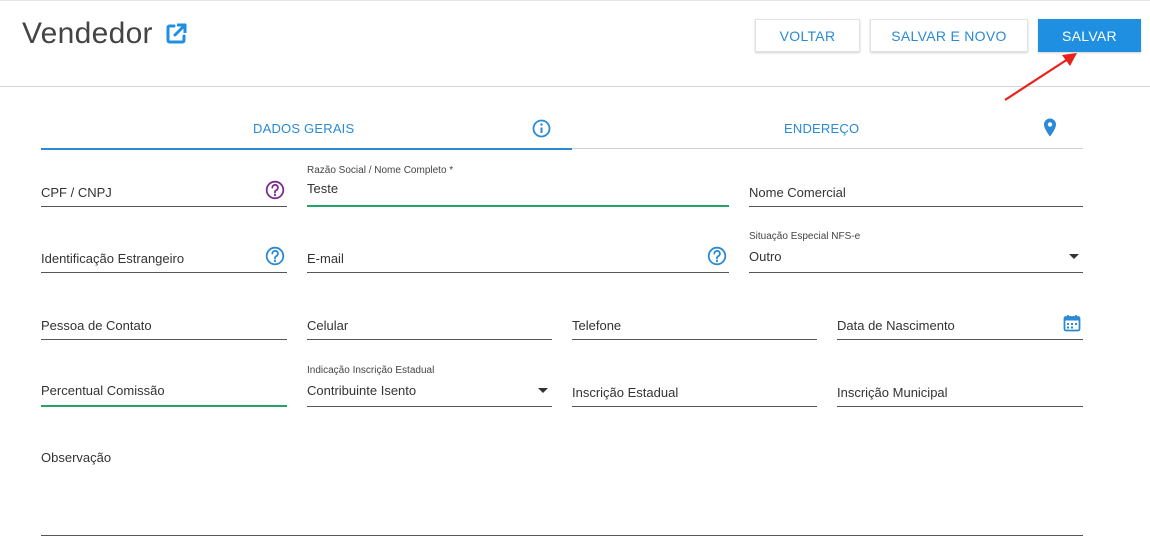 The height and width of the screenshot is (546, 1150). What do you see at coordinates (805, 236) in the screenshot?
I see `situacao-especial-label: Situação Especial NFS-e` at bounding box center [805, 236].